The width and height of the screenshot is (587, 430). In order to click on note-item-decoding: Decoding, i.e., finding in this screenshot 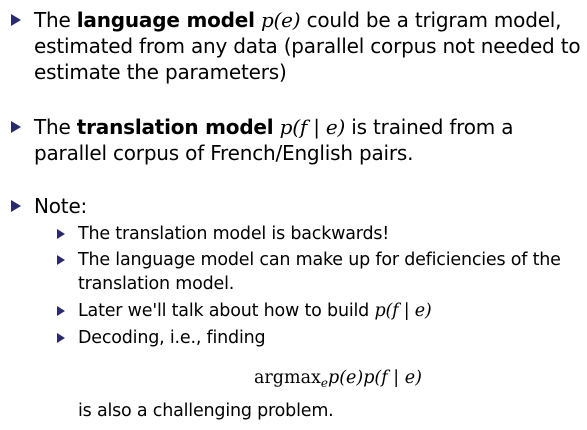, I will do `click(172, 338)`.